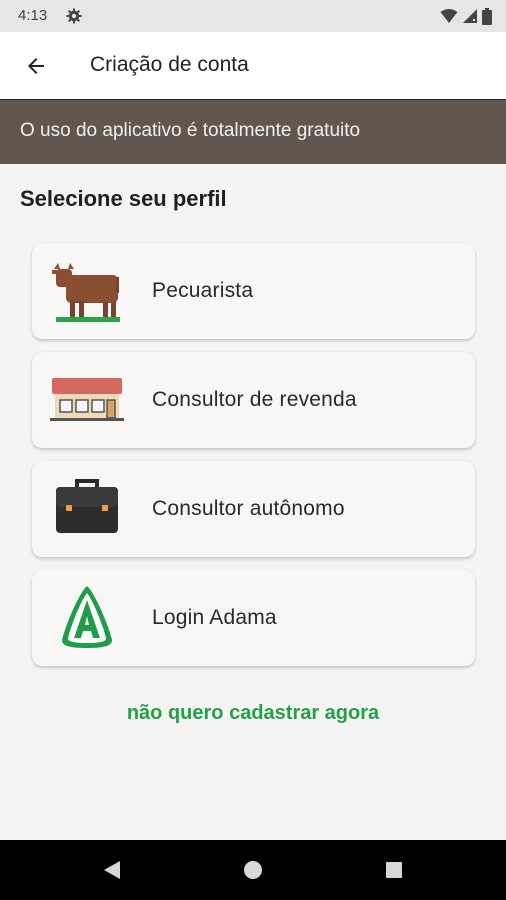 Image resolution: width=506 pixels, height=900 pixels. I want to click on skip-registration-link: não quero cadastrar agora, so click(253, 713).